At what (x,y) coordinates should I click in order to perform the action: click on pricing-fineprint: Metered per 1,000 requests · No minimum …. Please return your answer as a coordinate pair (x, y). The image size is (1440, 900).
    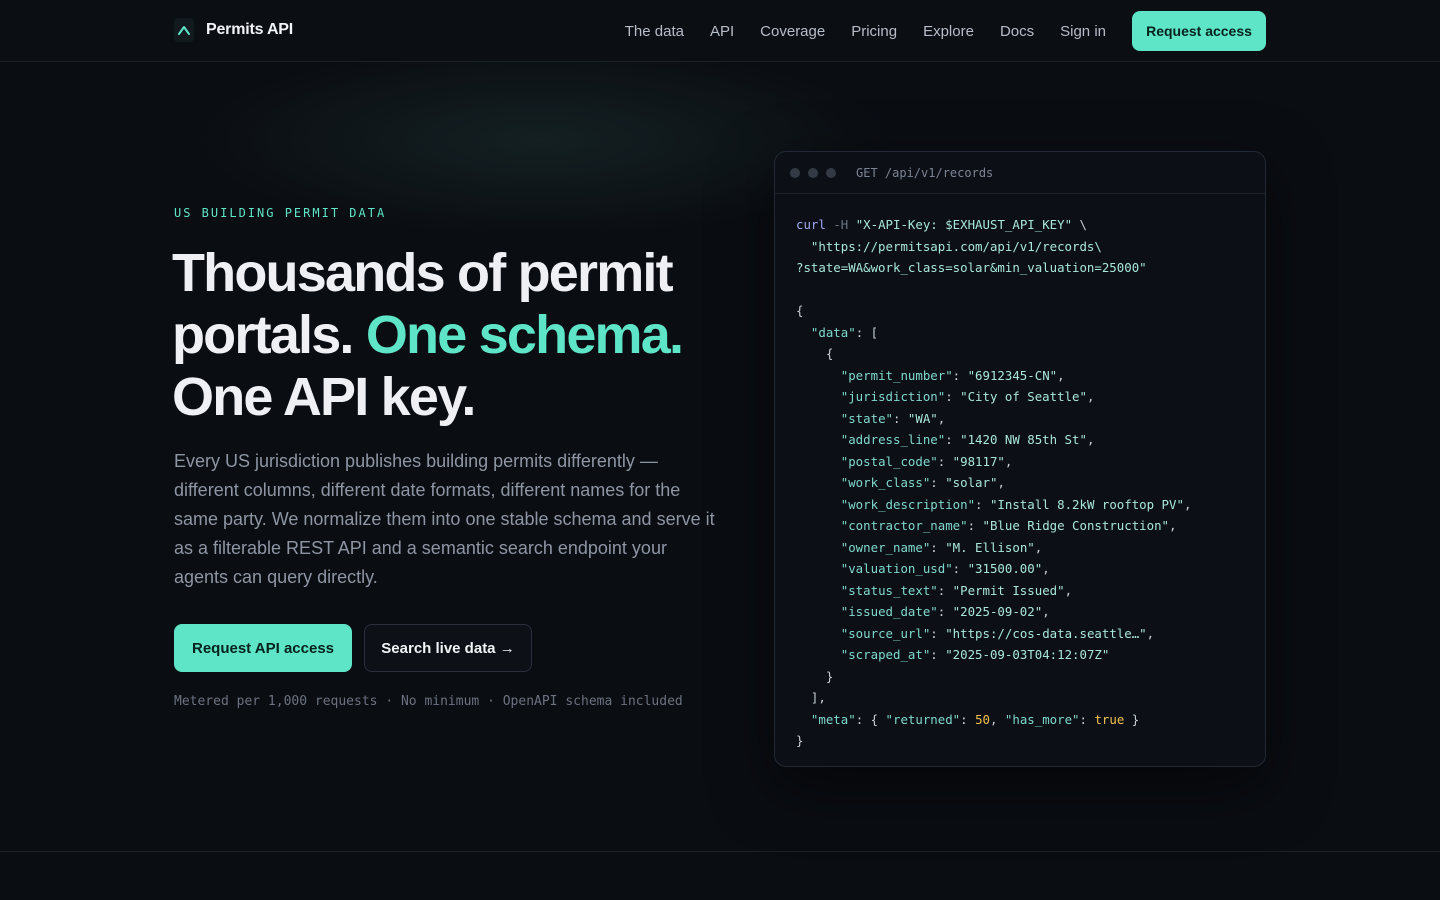
    Looking at the image, I should click on (428, 701).